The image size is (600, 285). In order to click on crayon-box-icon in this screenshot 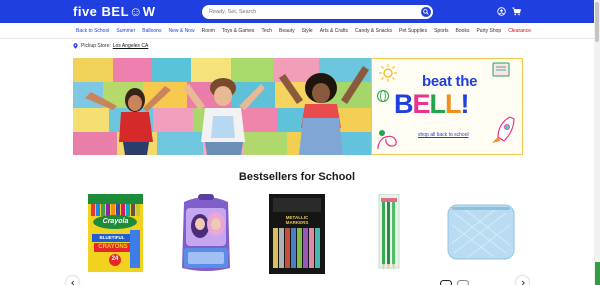, I will do `click(115, 233)`.